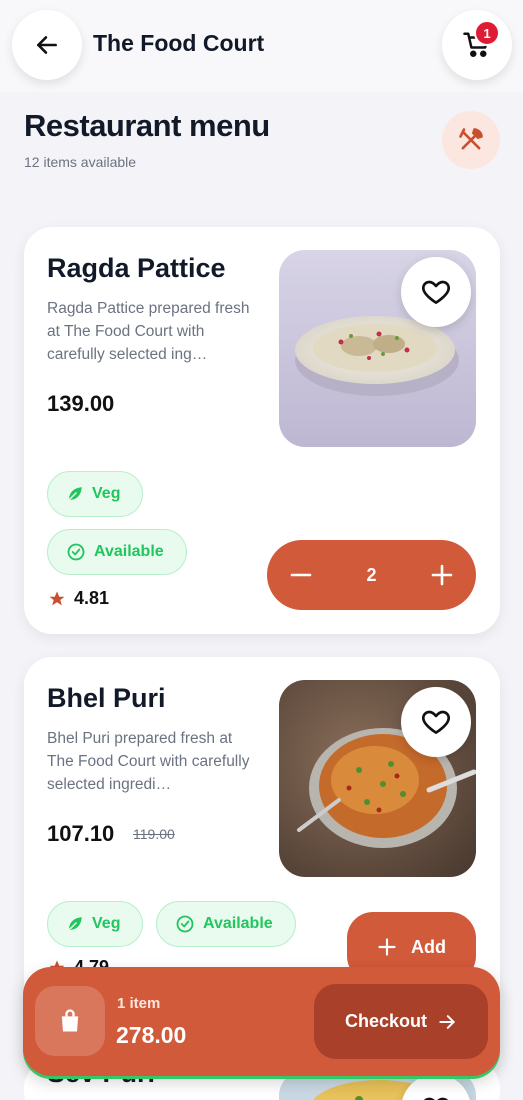 This screenshot has width=523, height=1100. I want to click on item-price: 139.00, so click(81, 403).